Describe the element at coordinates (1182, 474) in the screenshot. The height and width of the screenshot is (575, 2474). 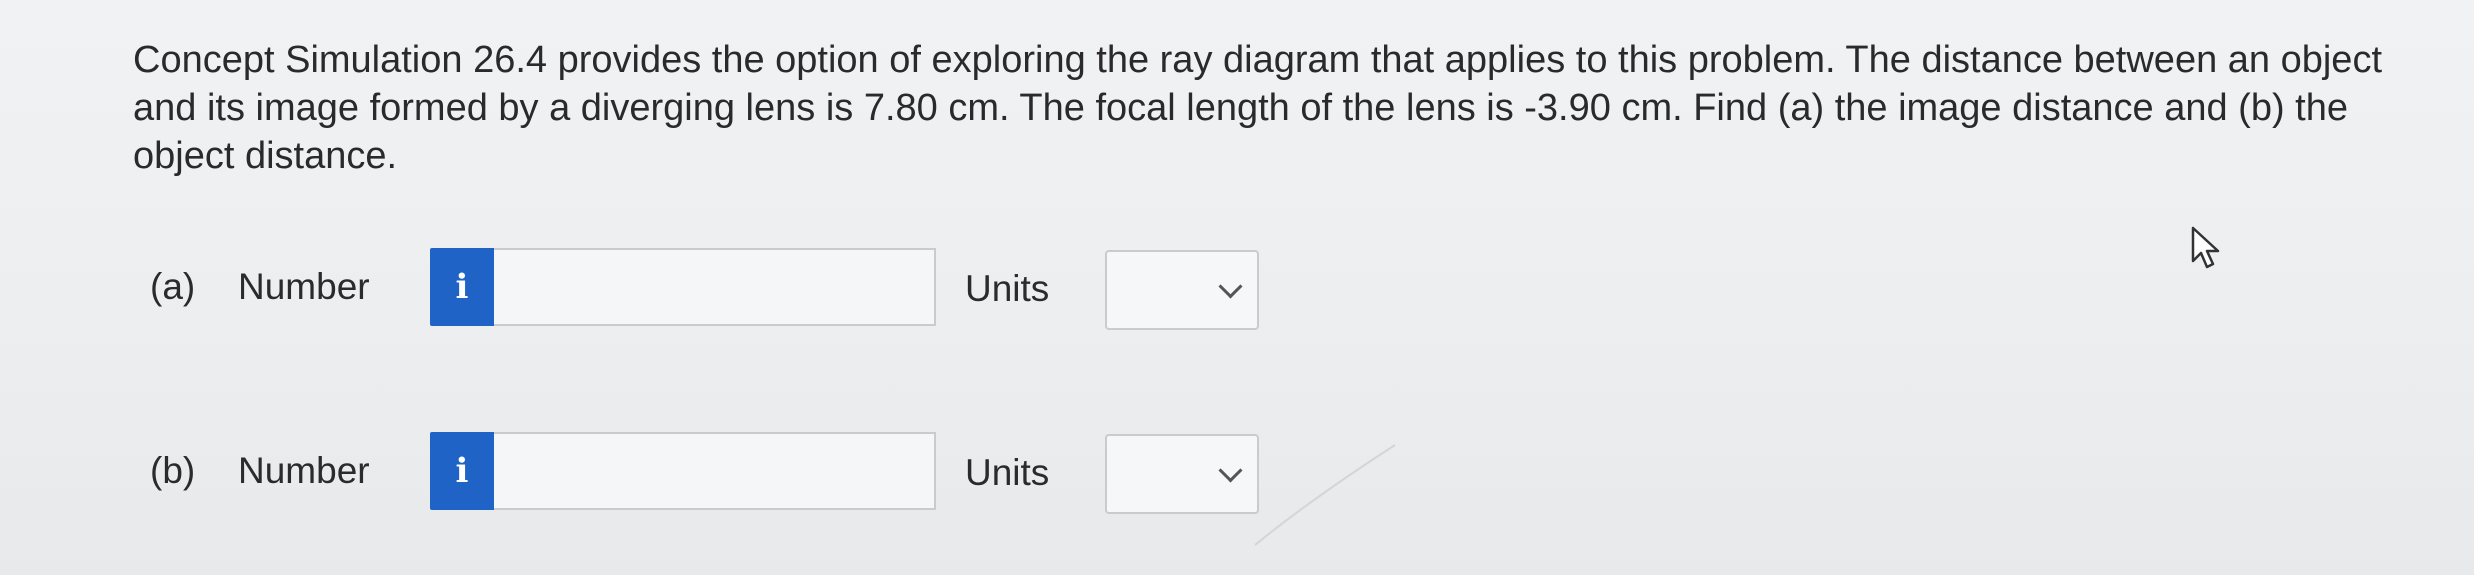
I see `units-dropdown-b` at that location.